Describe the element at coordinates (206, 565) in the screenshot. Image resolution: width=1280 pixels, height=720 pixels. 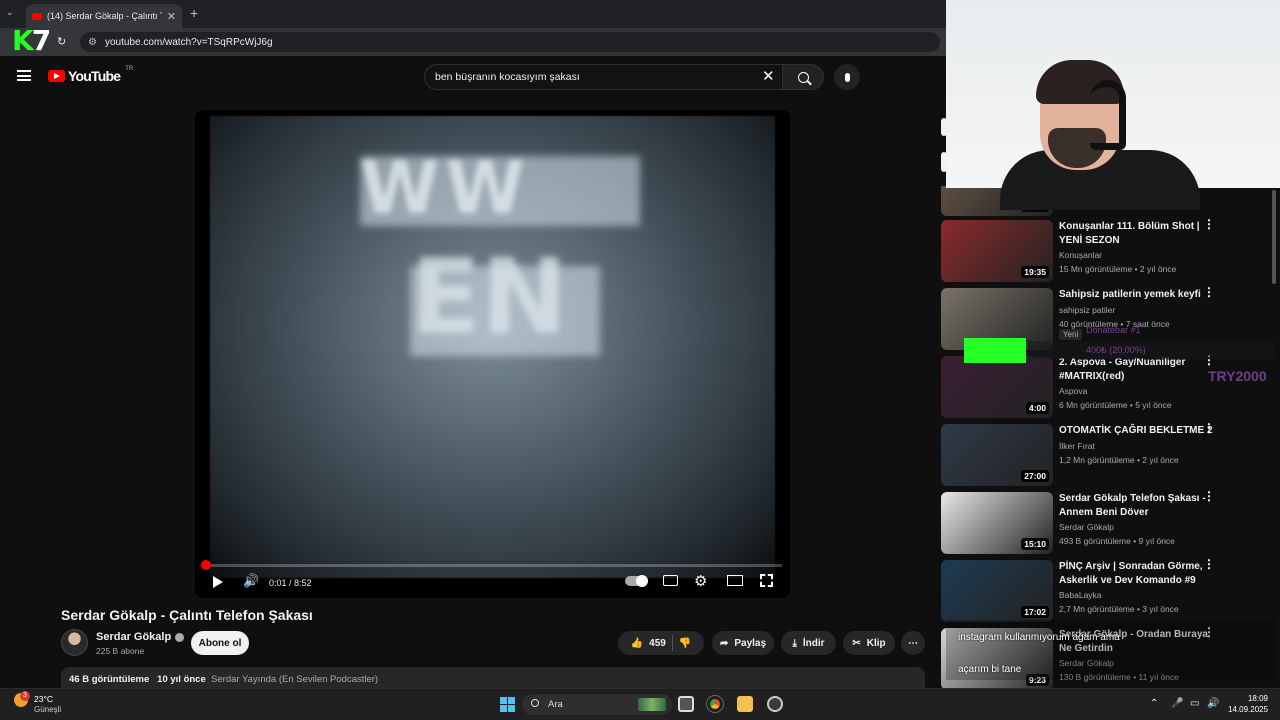
I see `scrubber-handle` at that location.